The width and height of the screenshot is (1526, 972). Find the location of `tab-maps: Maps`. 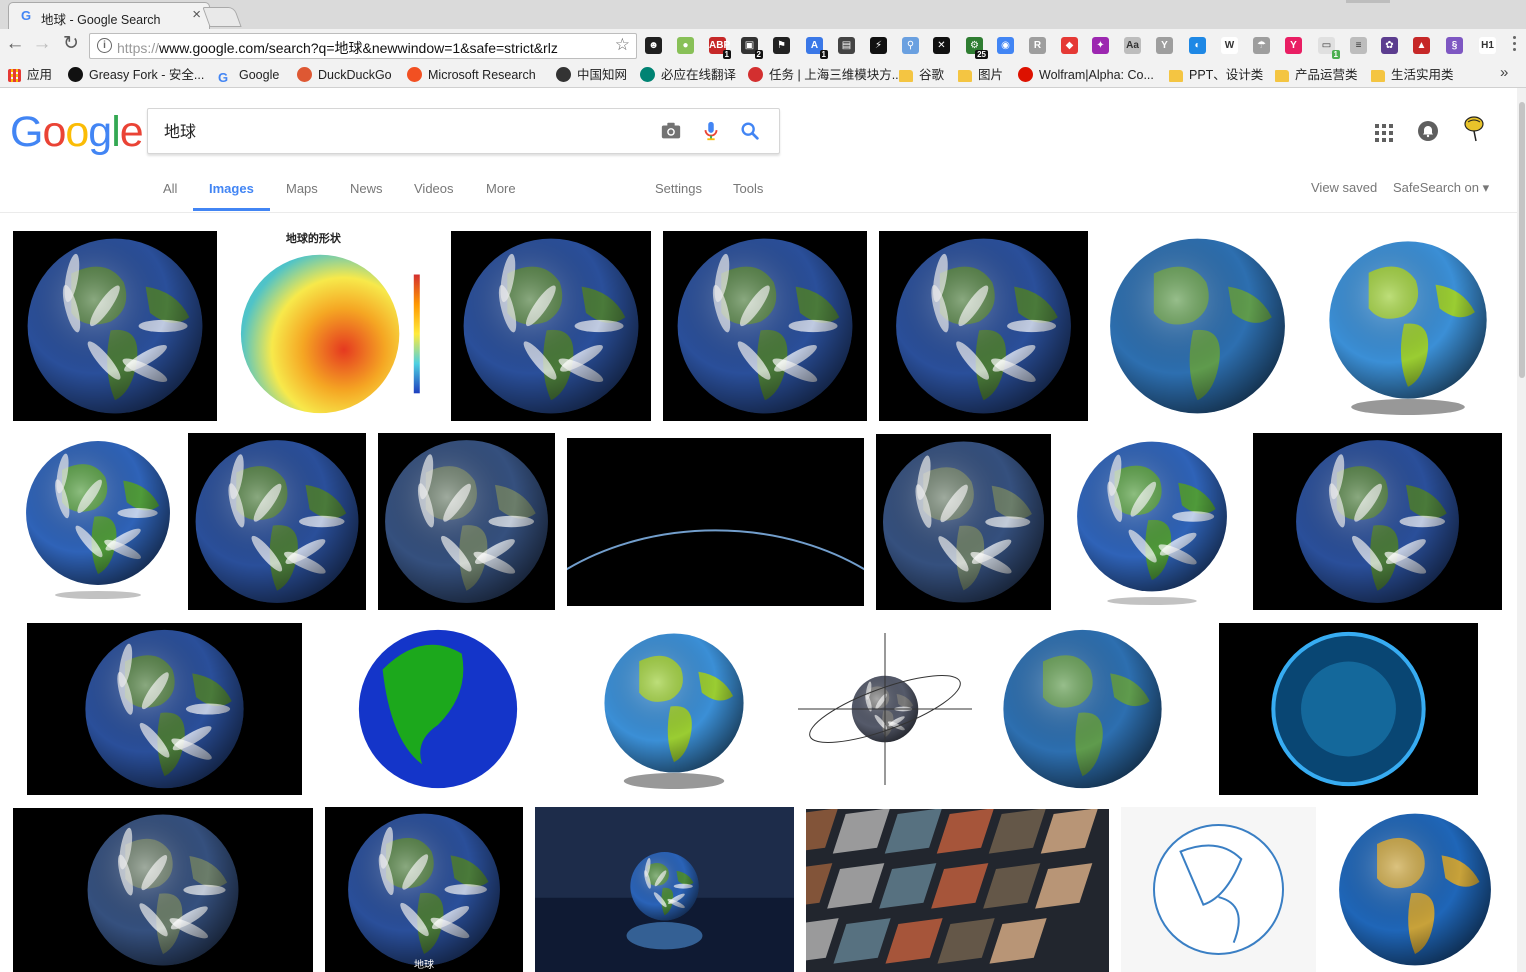

tab-maps: Maps is located at coordinates (302, 188).